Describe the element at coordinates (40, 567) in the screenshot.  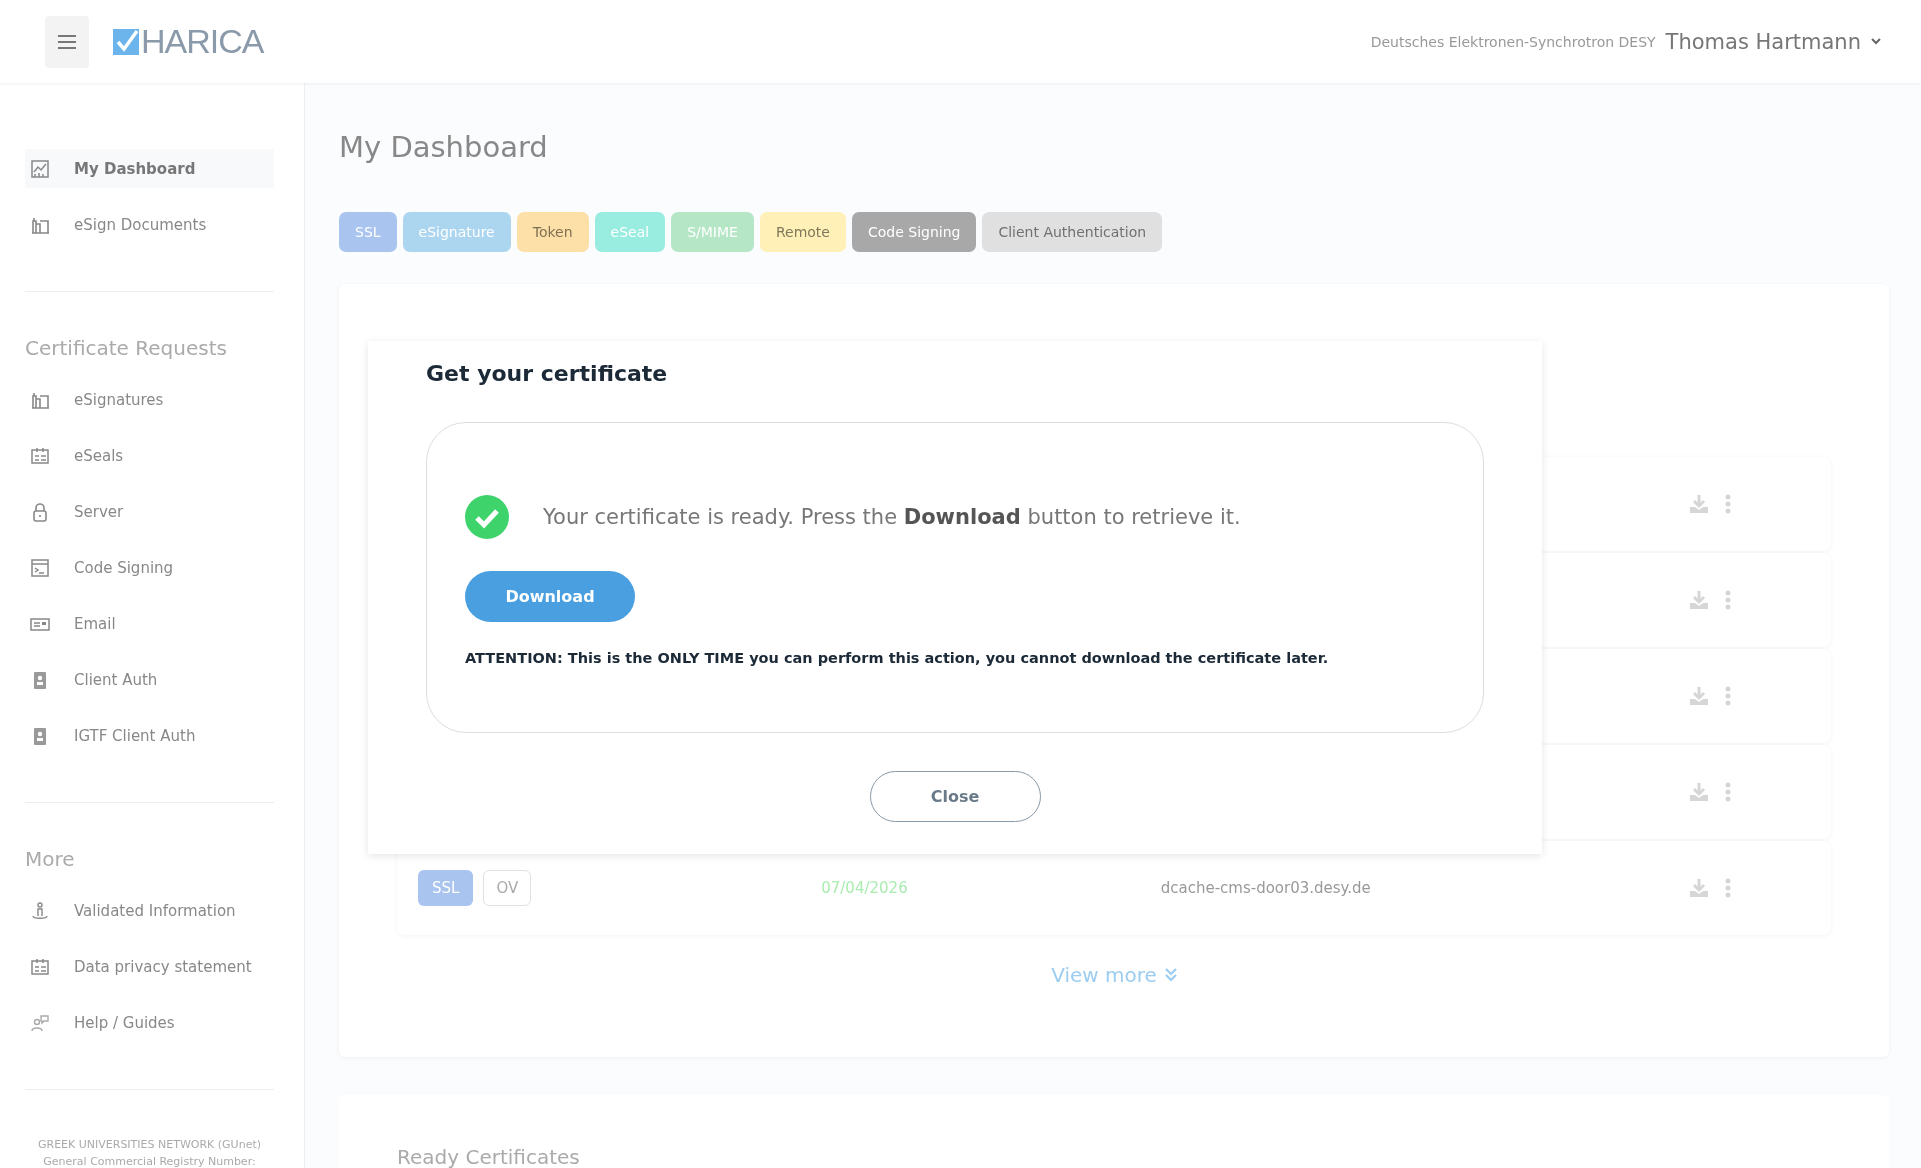
I see `terminal-window-icon` at that location.